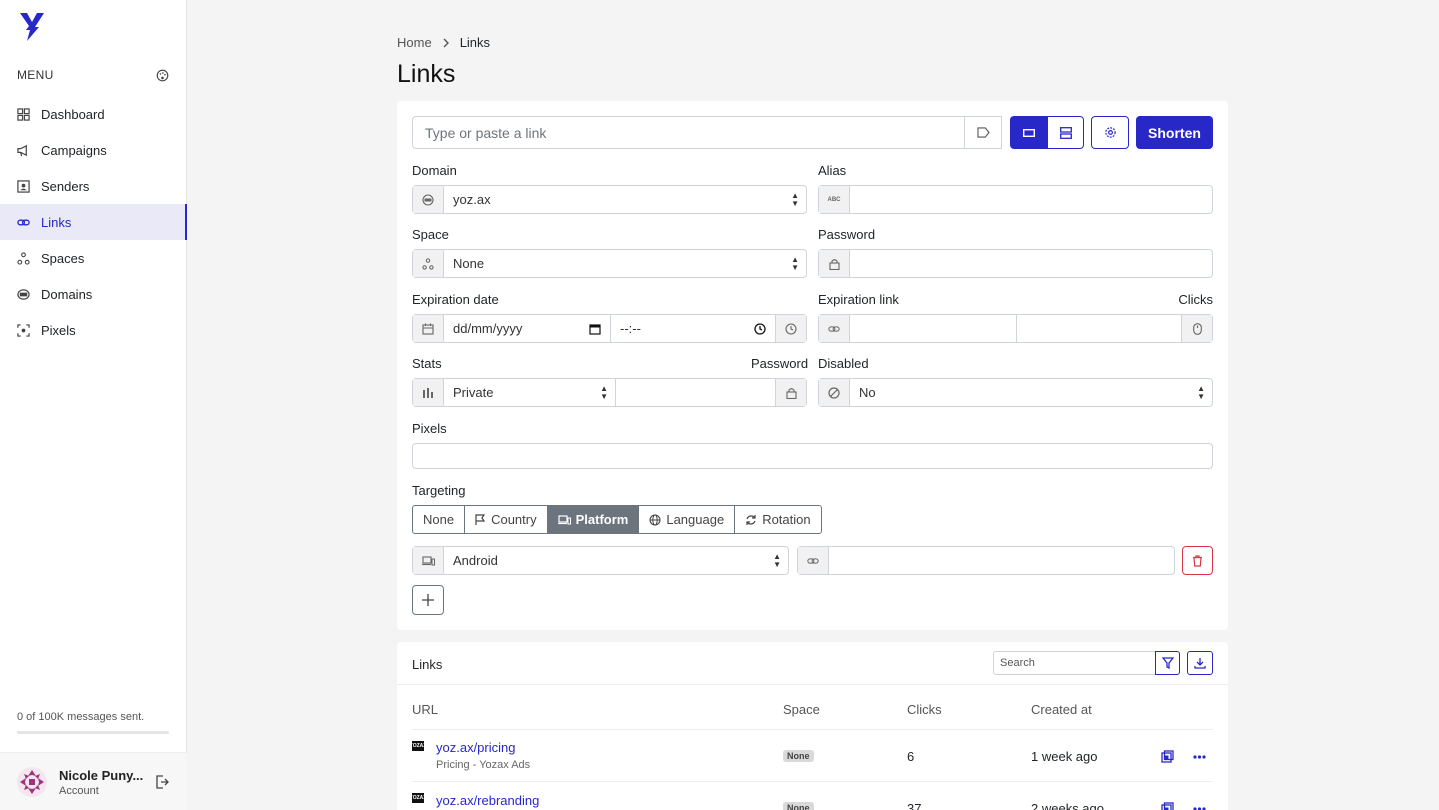 This screenshot has width=1439, height=810. What do you see at coordinates (1015, 263) in the screenshot?
I see `password-input` at bounding box center [1015, 263].